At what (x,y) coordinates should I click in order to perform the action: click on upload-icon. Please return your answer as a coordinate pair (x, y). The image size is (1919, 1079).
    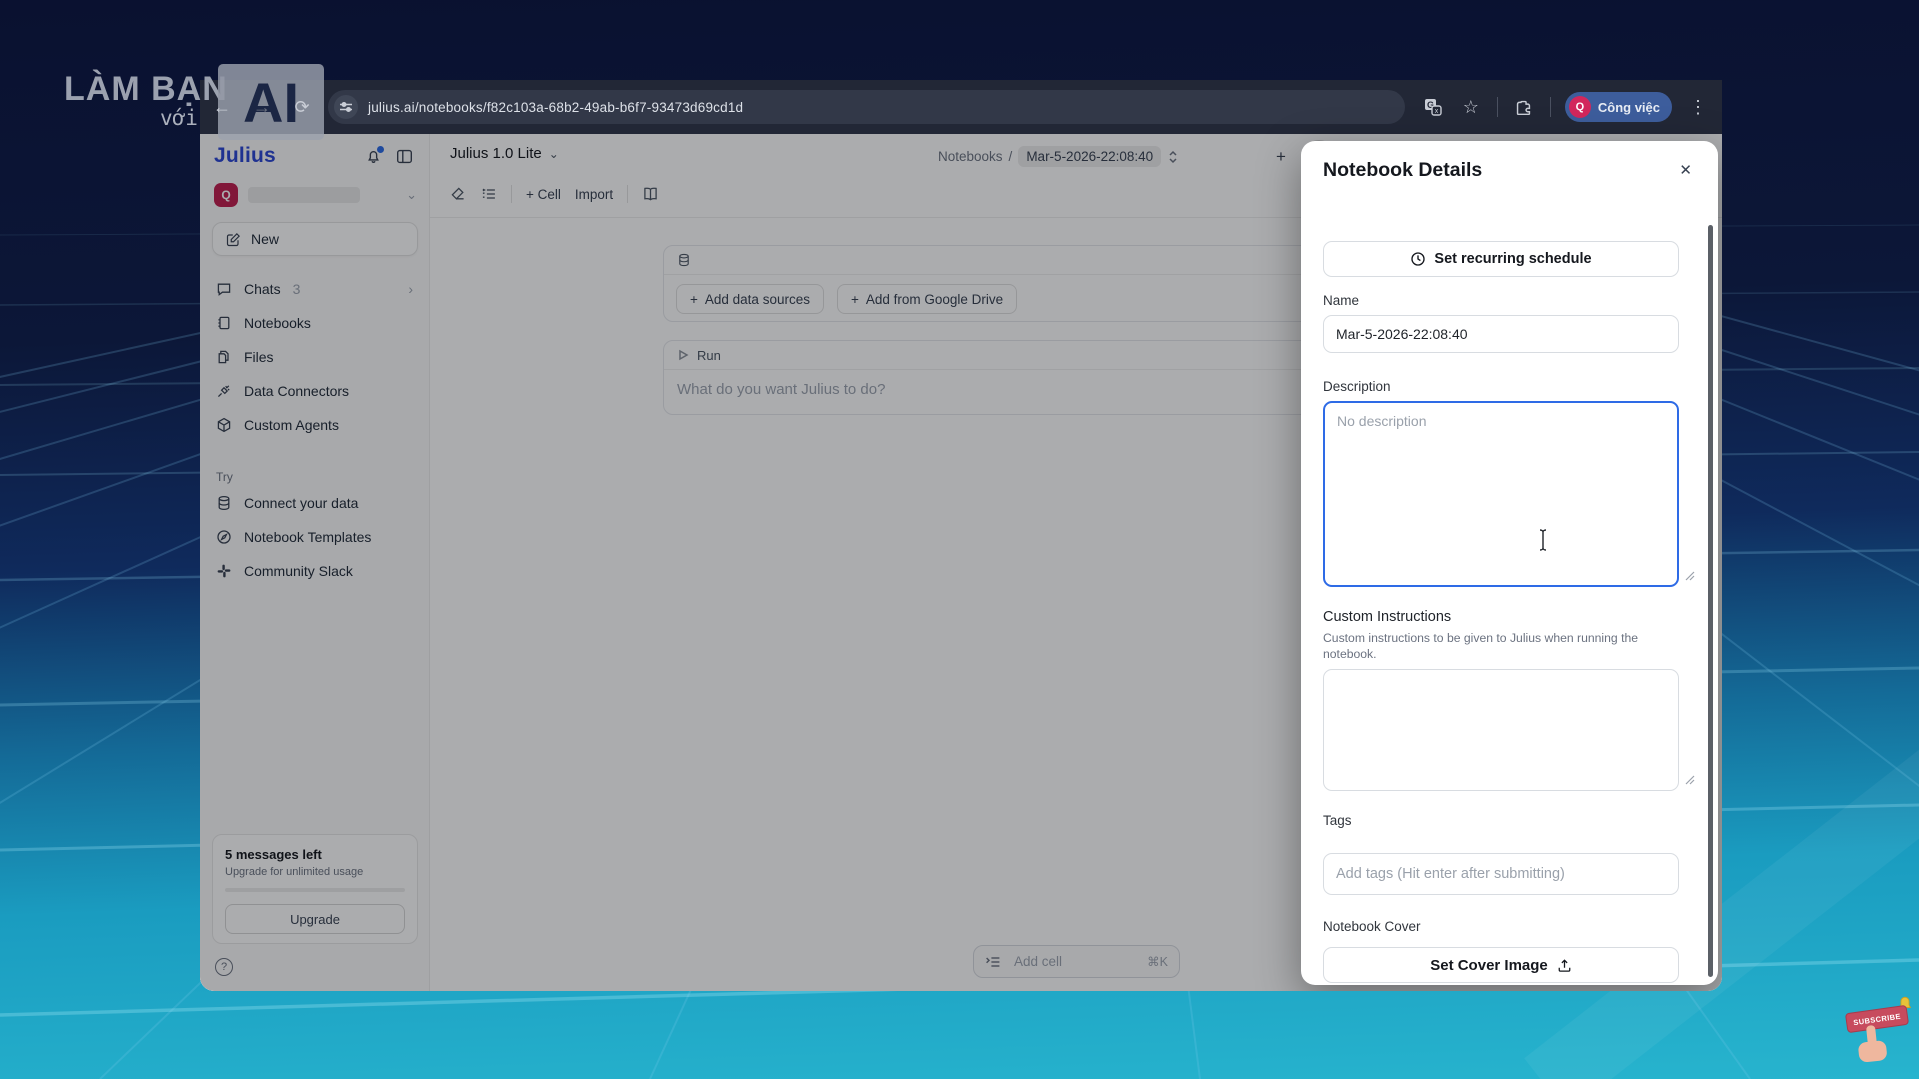
    Looking at the image, I should click on (1564, 965).